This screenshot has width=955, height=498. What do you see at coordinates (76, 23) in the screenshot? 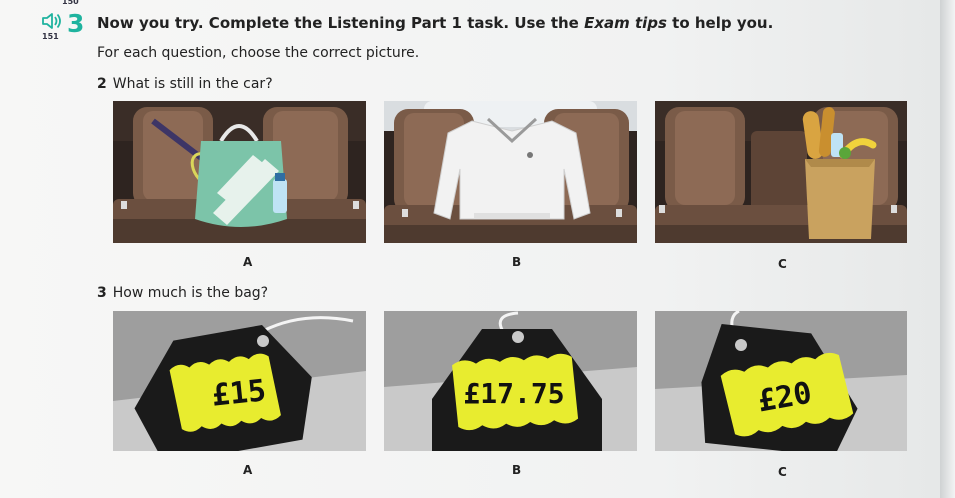
I see `exercise-number: 3` at bounding box center [76, 23].